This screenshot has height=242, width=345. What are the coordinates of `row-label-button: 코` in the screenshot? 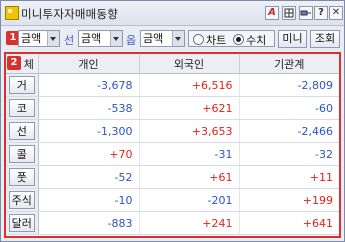 It's located at (21, 108).